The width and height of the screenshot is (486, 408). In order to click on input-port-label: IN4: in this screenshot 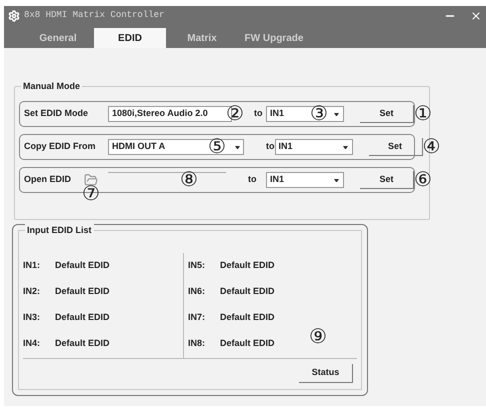, I will do `click(32, 342)`.